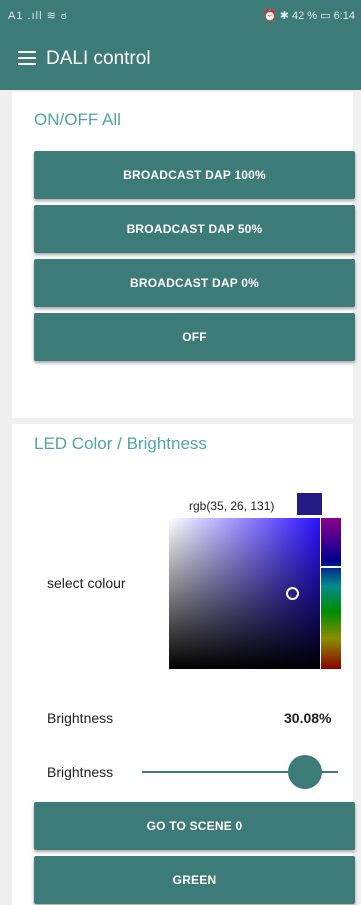  What do you see at coordinates (98, 58) in the screenshot?
I see `app-title: DALI control` at bounding box center [98, 58].